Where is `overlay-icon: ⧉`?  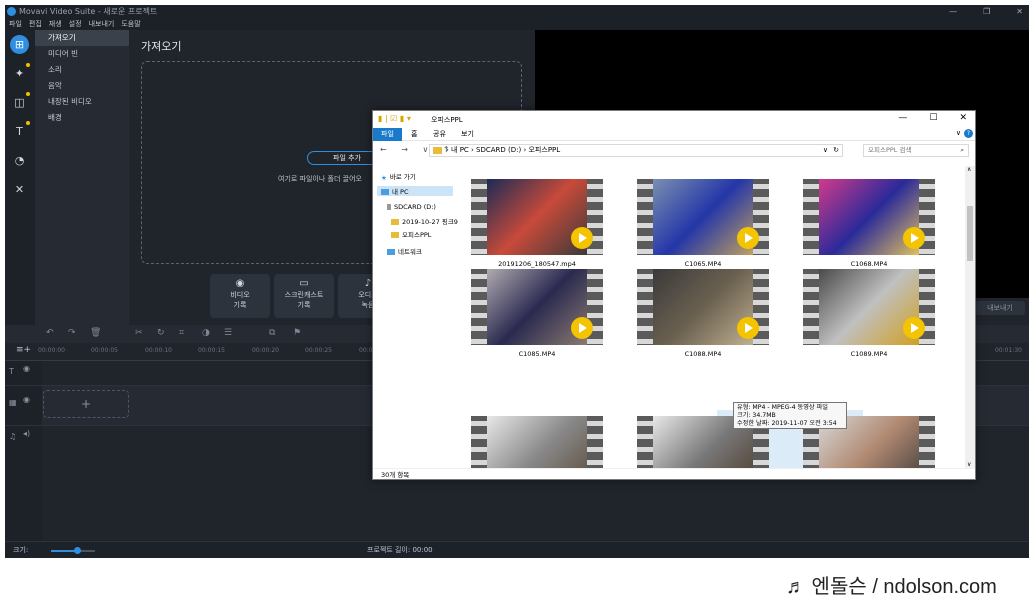 overlay-icon: ⧉ is located at coordinates (272, 333).